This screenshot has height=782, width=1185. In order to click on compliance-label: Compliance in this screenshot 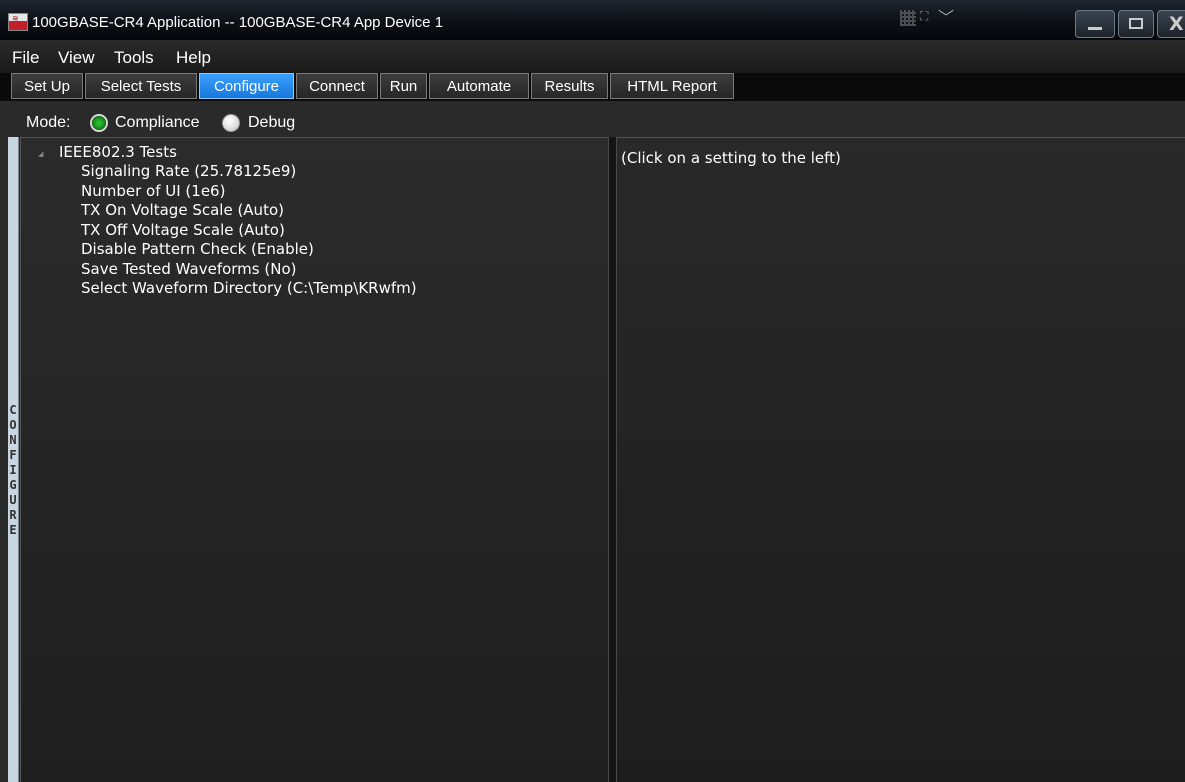, I will do `click(157, 123)`.